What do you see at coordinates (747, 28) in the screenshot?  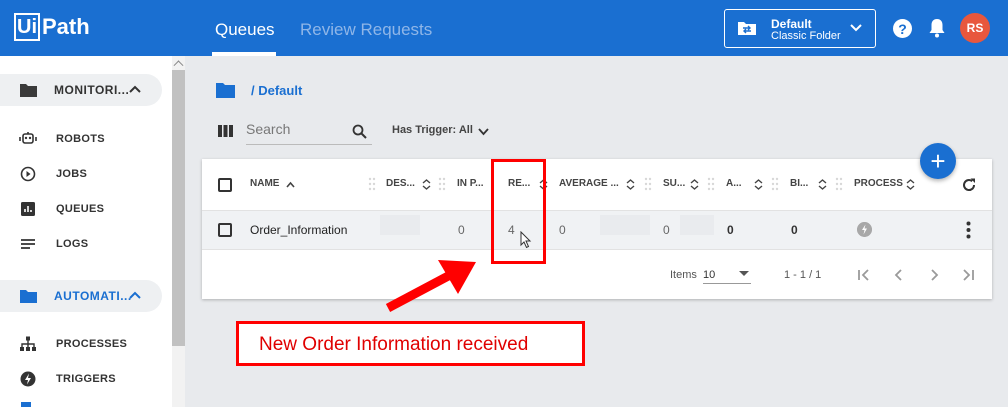 I see `folder-switch-icon` at bounding box center [747, 28].